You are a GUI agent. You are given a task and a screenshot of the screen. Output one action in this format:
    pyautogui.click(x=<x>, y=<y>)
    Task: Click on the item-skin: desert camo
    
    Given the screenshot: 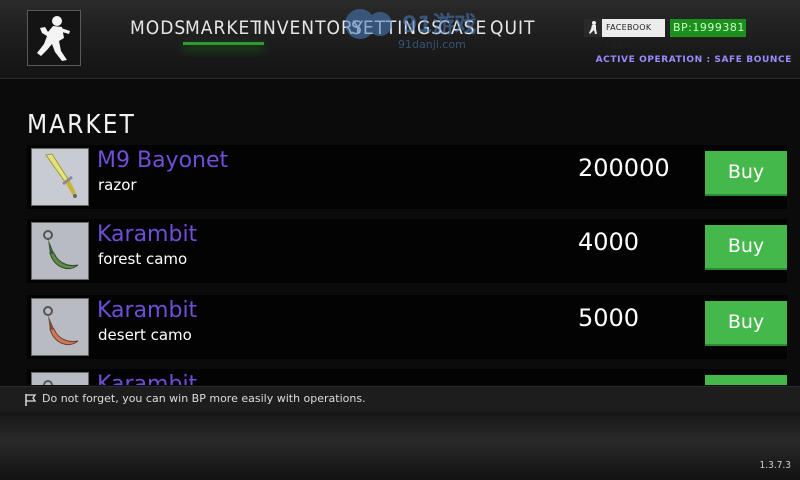 What is the action you would take?
    pyautogui.click(x=145, y=335)
    